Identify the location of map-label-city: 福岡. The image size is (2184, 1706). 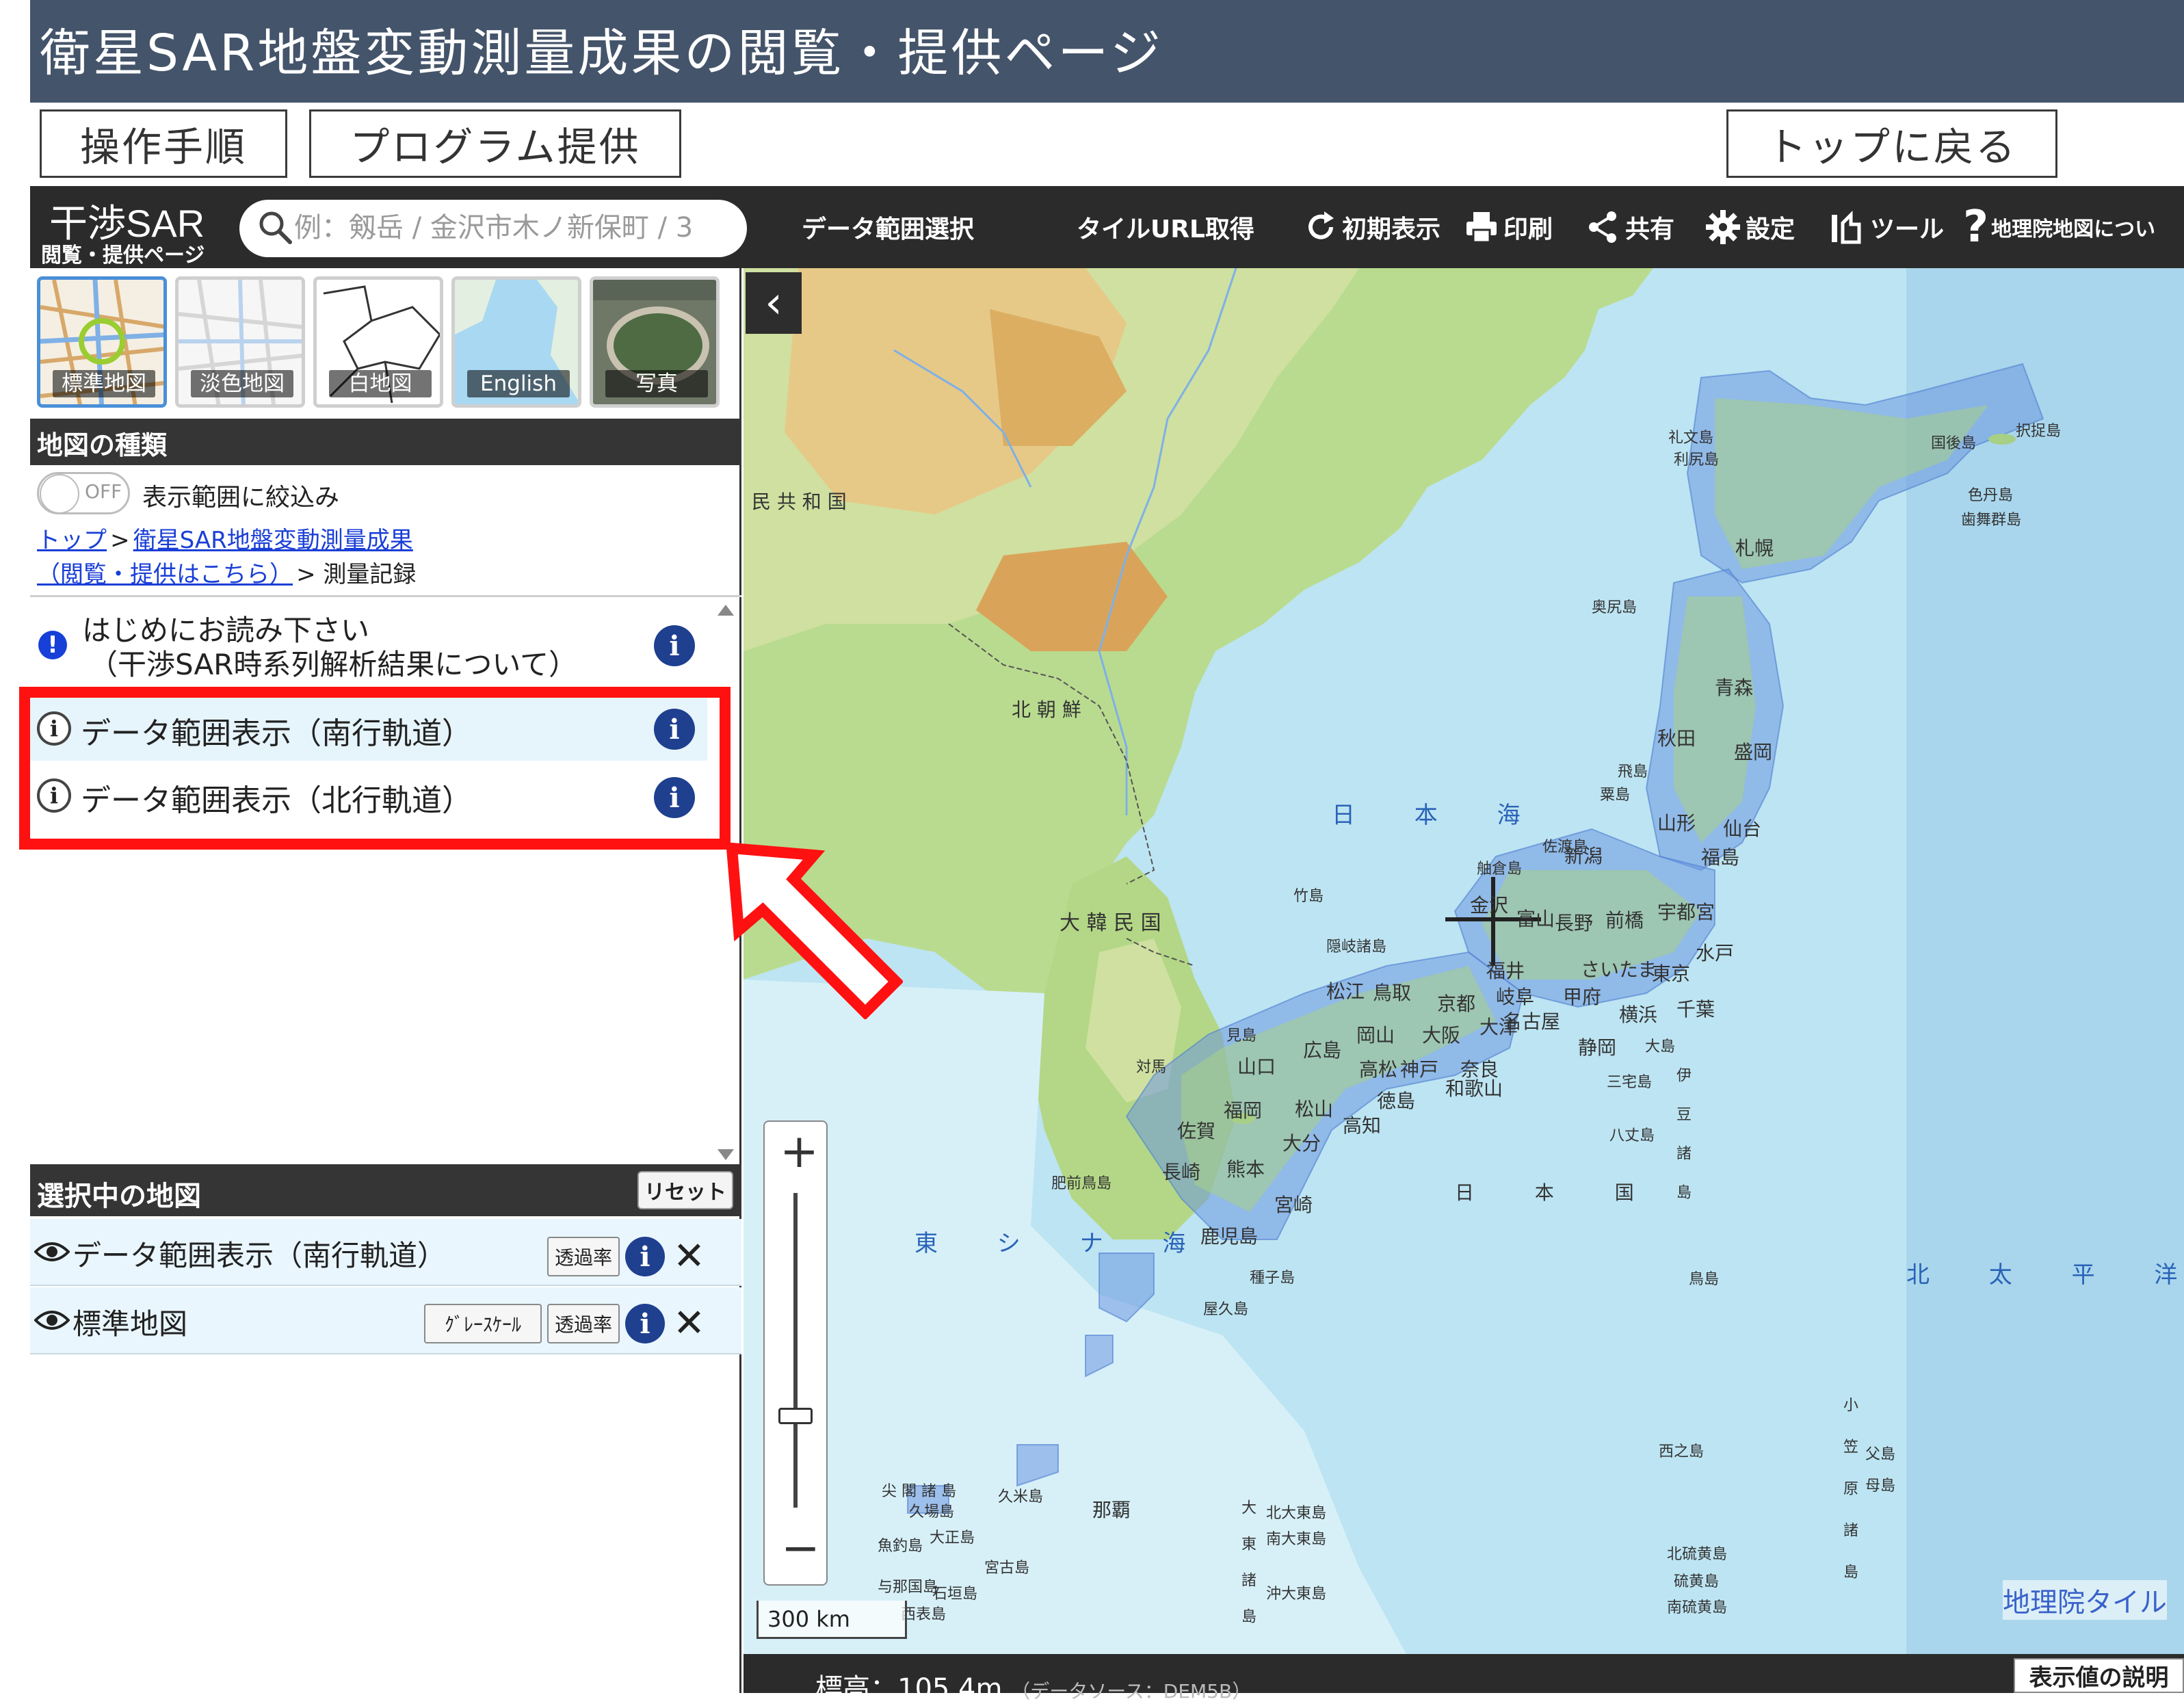
(1243, 1111).